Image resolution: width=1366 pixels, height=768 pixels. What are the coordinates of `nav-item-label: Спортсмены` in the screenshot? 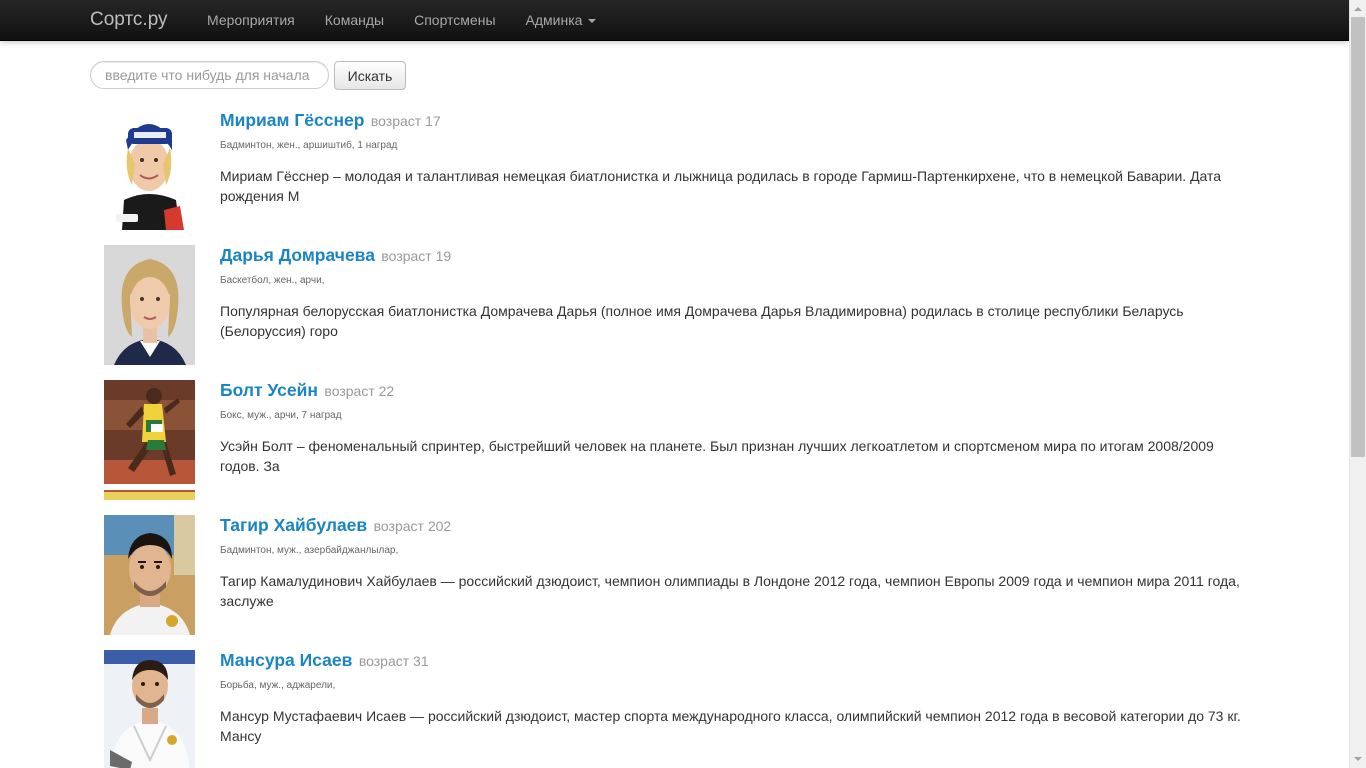 It's located at (455, 20).